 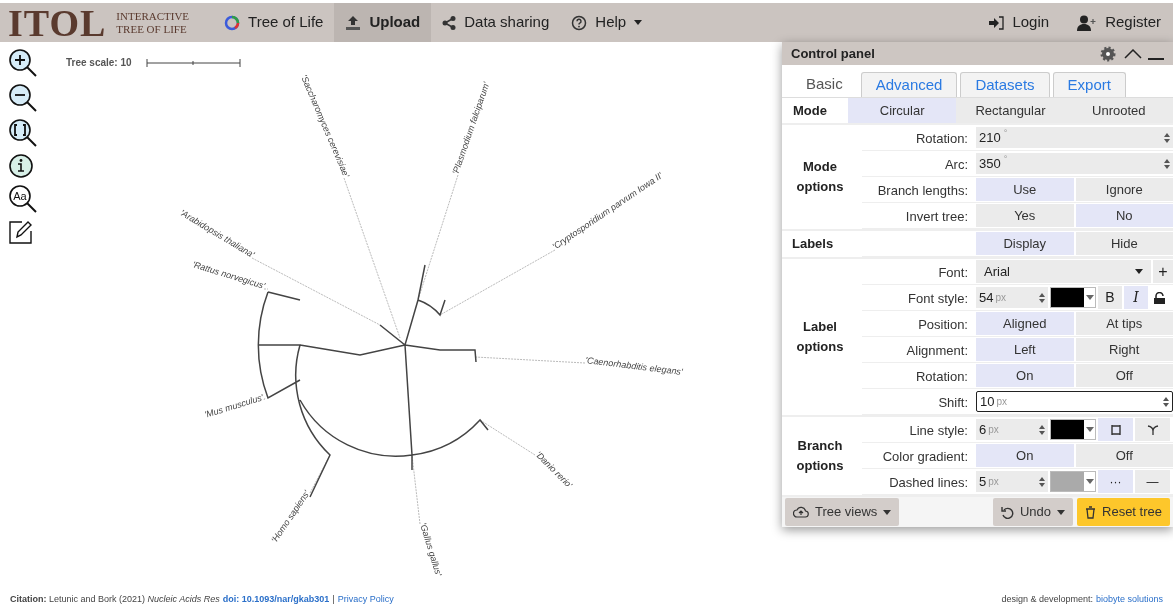 I want to click on toggle-option: Ignore, so click(x=1124, y=189).